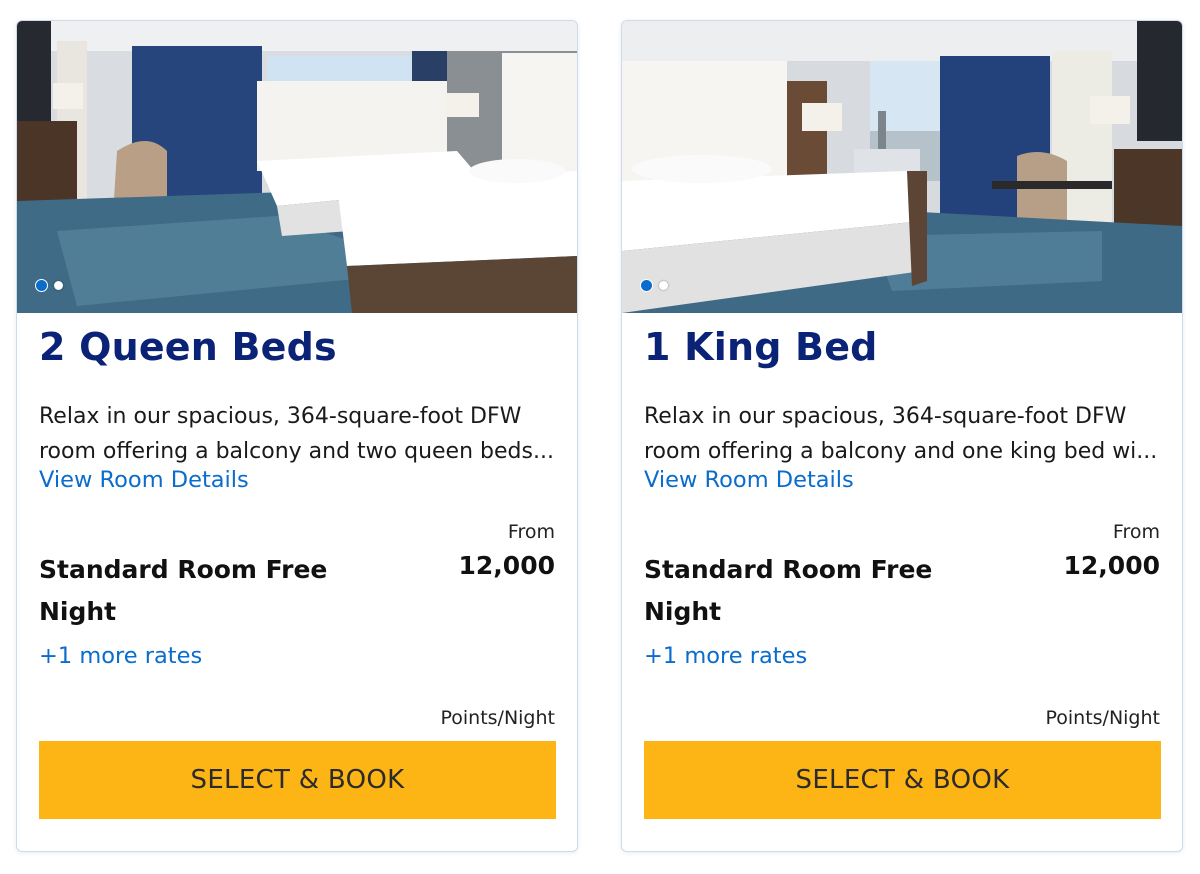  What do you see at coordinates (761, 347) in the screenshot?
I see `room-title: 1 King Bed` at bounding box center [761, 347].